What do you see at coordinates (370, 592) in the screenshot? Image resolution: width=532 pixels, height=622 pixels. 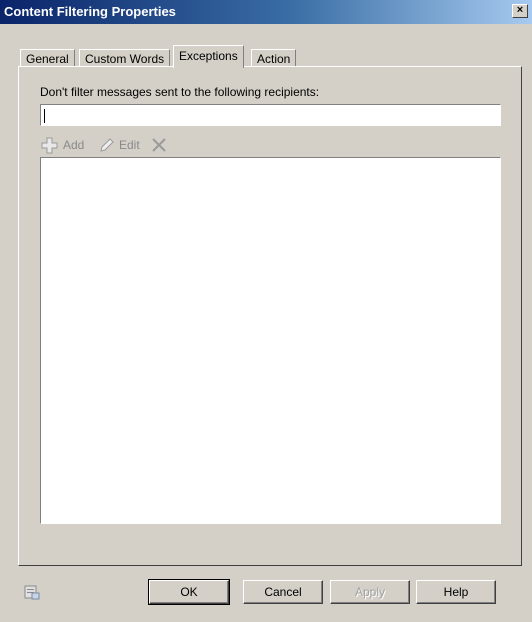 I see `apply-button: Apply` at bounding box center [370, 592].